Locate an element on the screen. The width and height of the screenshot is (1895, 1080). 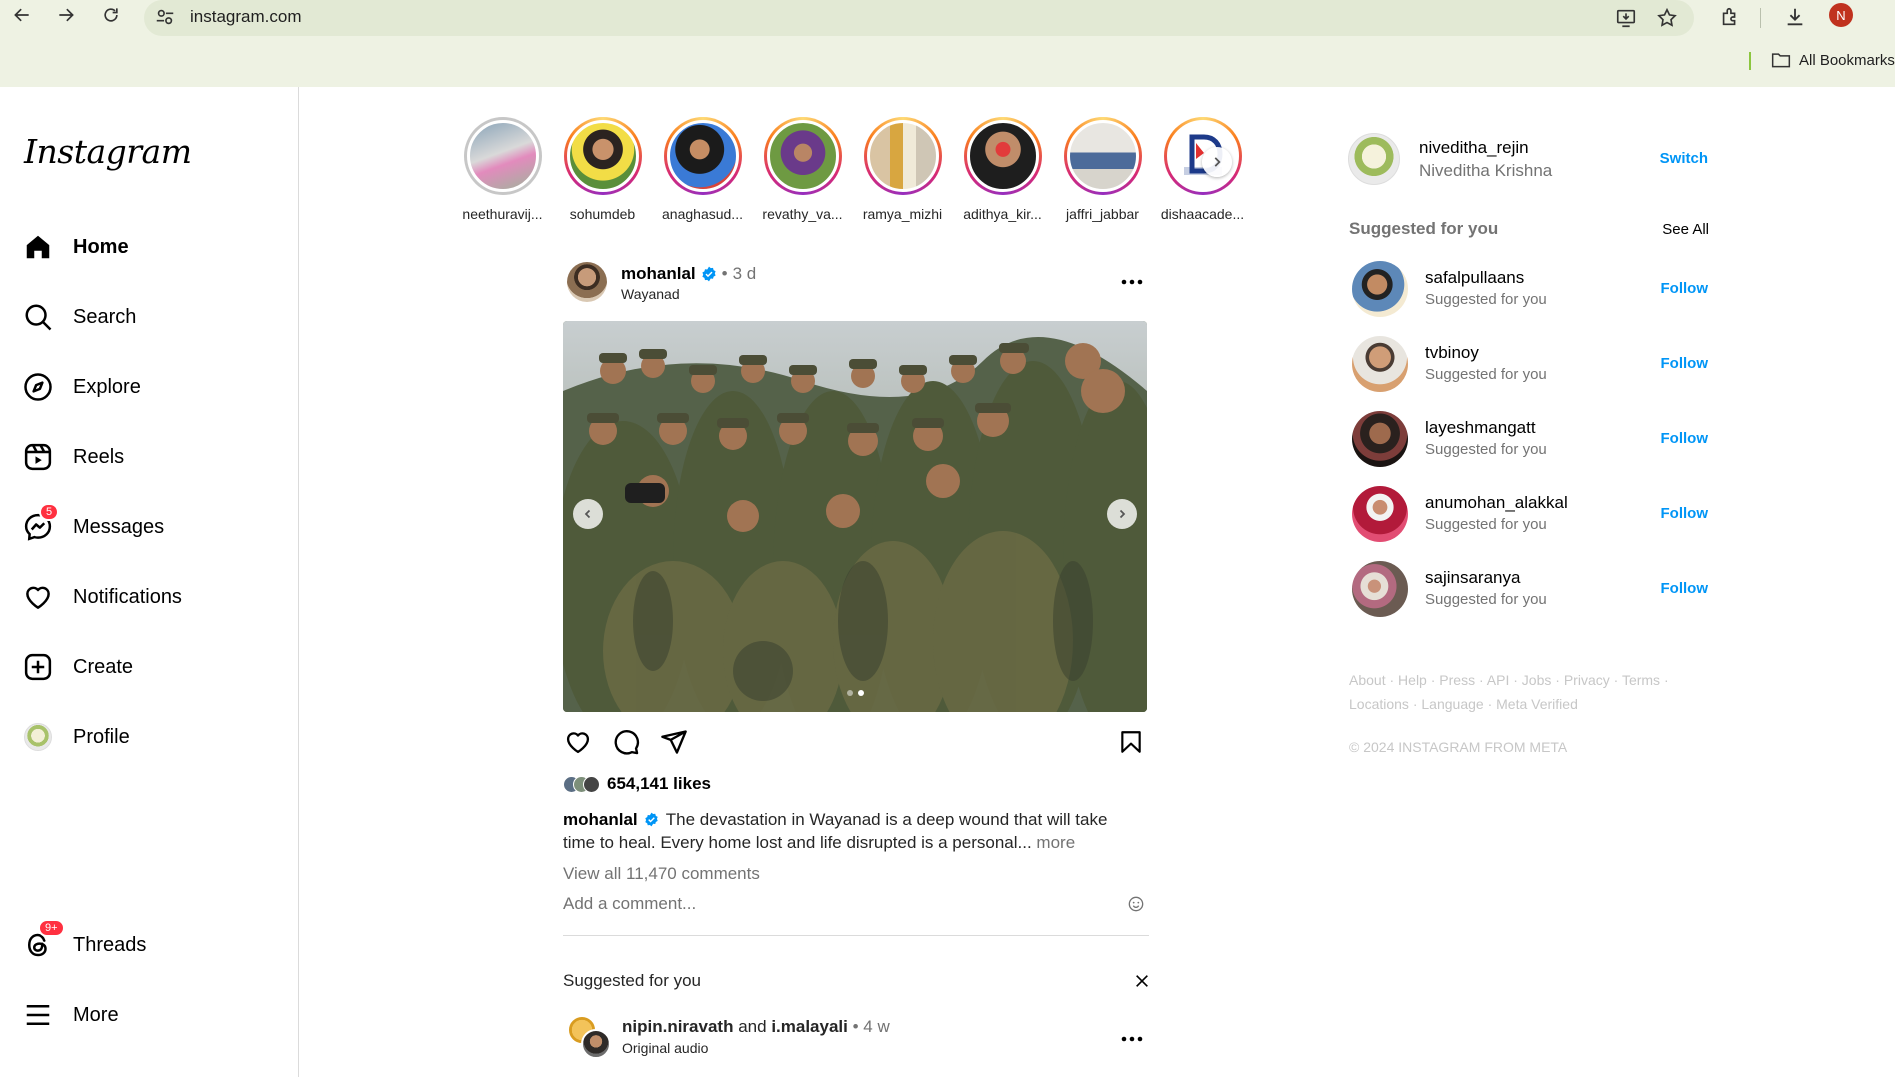
share-button is located at coordinates (674, 742).